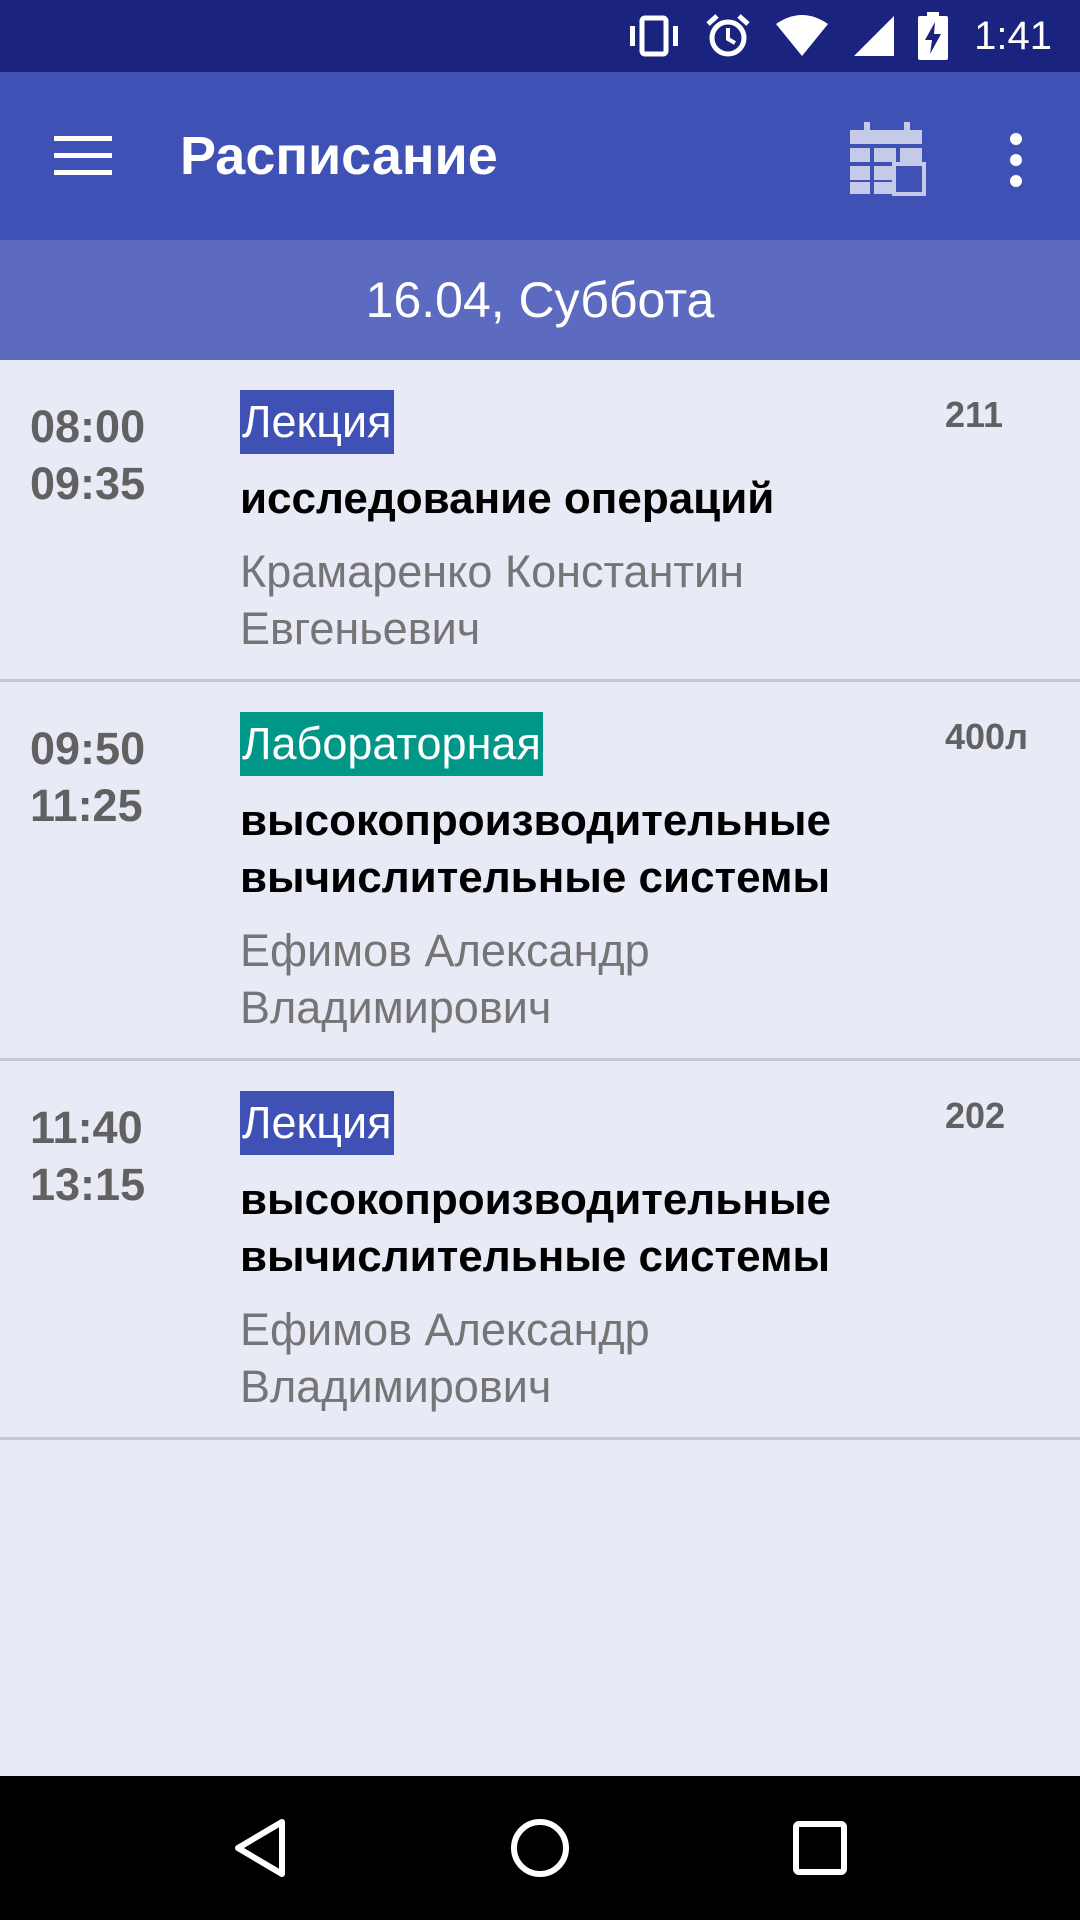 The height and width of the screenshot is (1920, 1080). What do you see at coordinates (87, 777) in the screenshot?
I see `lesson-times: 09:50 11:25` at bounding box center [87, 777].